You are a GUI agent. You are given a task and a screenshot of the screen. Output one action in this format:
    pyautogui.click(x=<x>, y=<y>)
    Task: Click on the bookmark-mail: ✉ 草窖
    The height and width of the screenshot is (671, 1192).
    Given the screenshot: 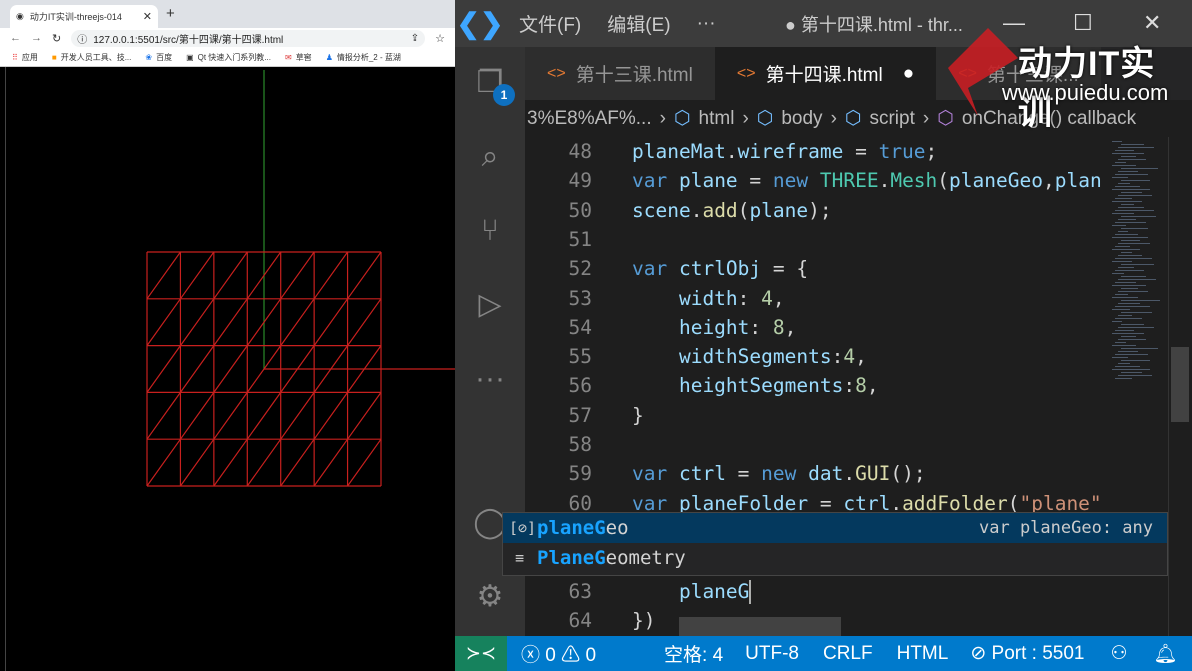 What is the action you would take?
    pyautogui.click(x=298, y=57)
    